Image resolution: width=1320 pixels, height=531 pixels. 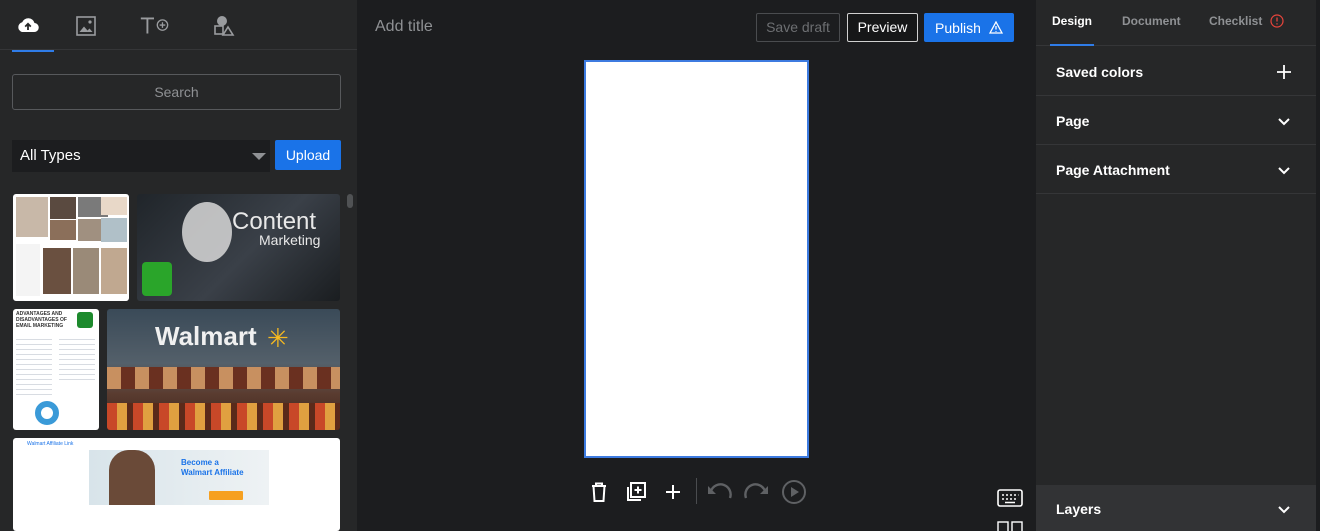 I want to click on layers-label: Layers, so click(x=1079, y=509).